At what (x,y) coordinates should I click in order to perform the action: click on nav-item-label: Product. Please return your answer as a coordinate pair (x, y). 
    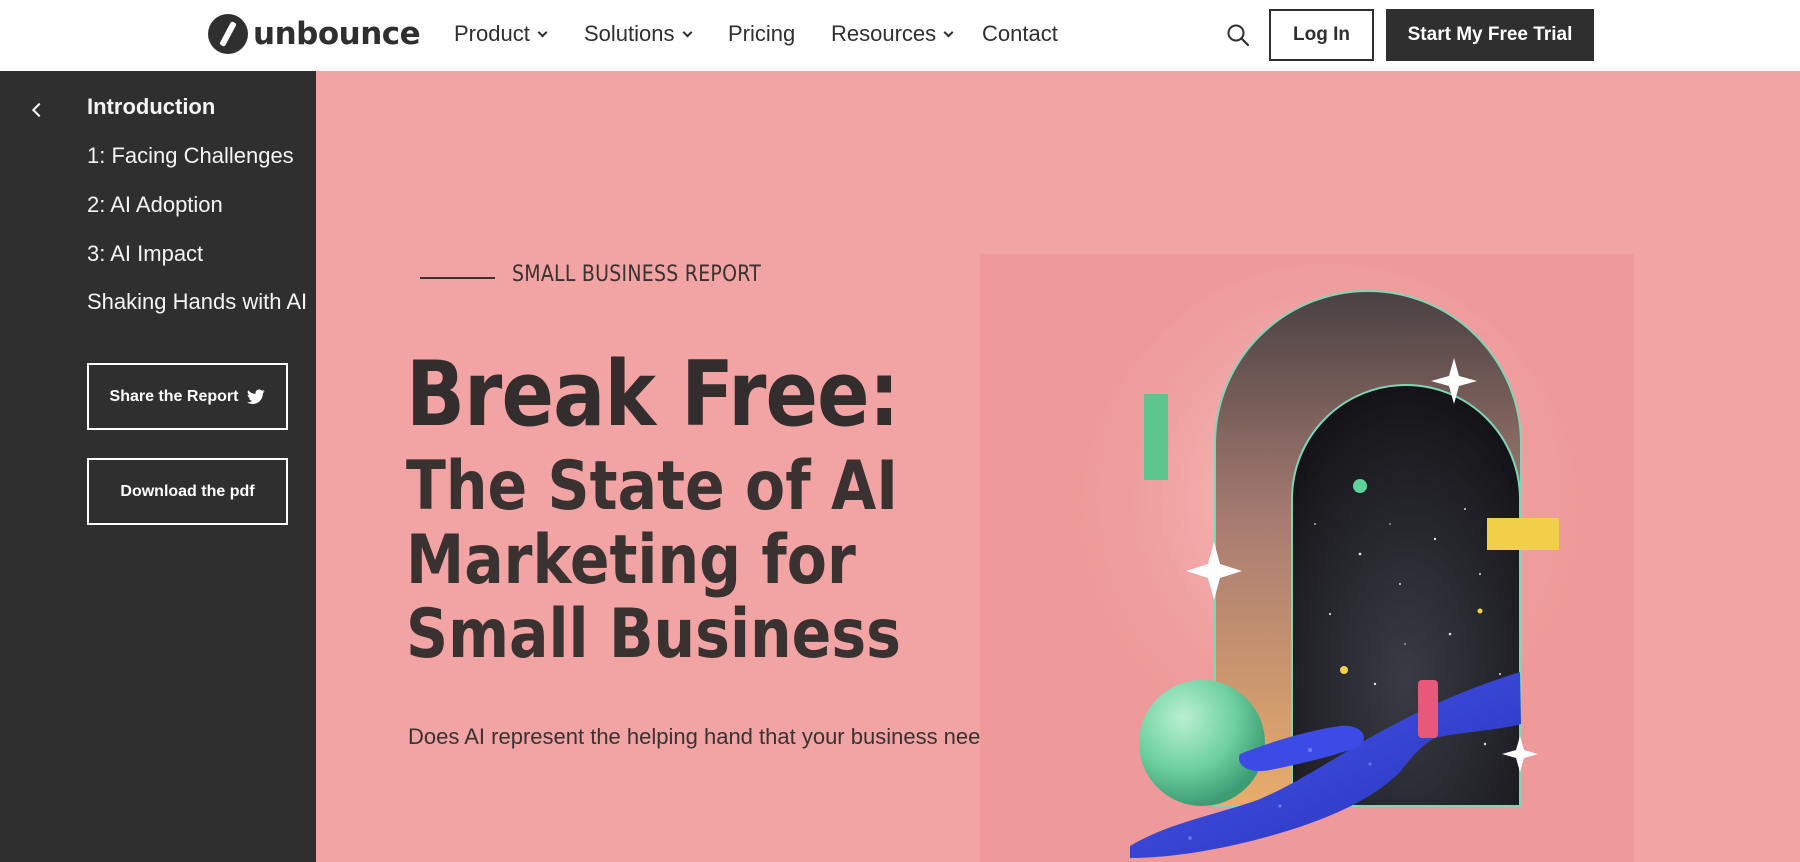
    Looking at the image, I should click on (492, 33).